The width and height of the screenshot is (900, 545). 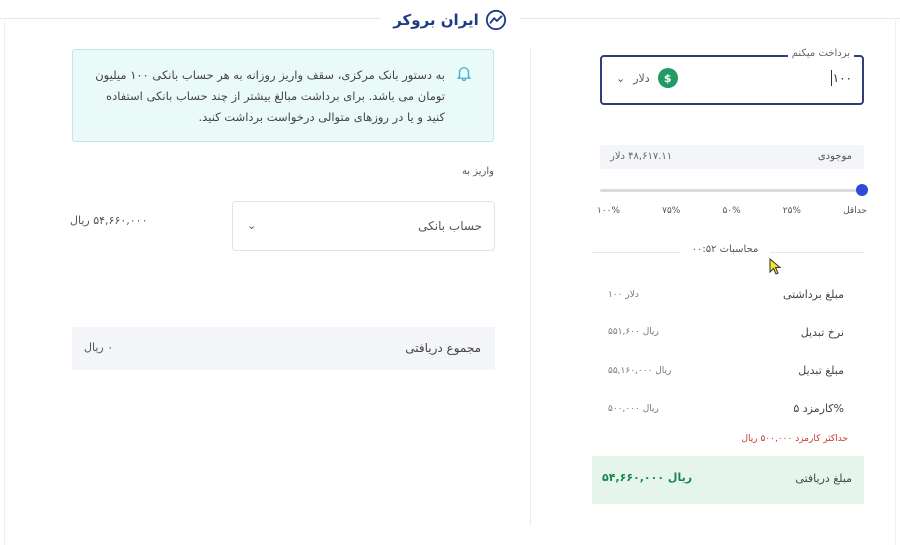 What do you see at coordinates (495, 20) in the screenshot?
I see `chart-trend-icon` at bounding box center [495, 20].